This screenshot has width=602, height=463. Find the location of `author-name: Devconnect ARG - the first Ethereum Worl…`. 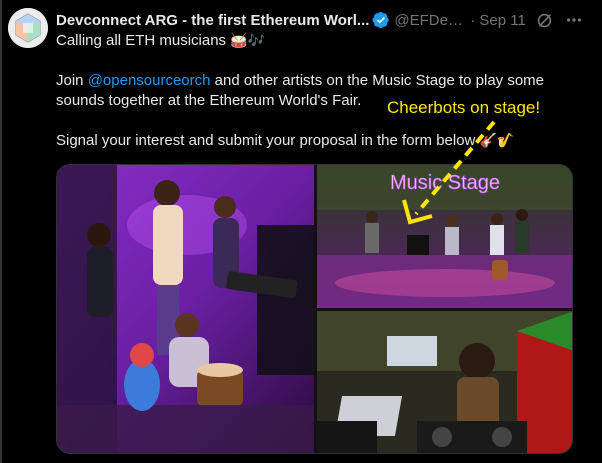

author-name: Devconnect ARG - the first Ethereum Worl… is located at coordinates (212, 20).